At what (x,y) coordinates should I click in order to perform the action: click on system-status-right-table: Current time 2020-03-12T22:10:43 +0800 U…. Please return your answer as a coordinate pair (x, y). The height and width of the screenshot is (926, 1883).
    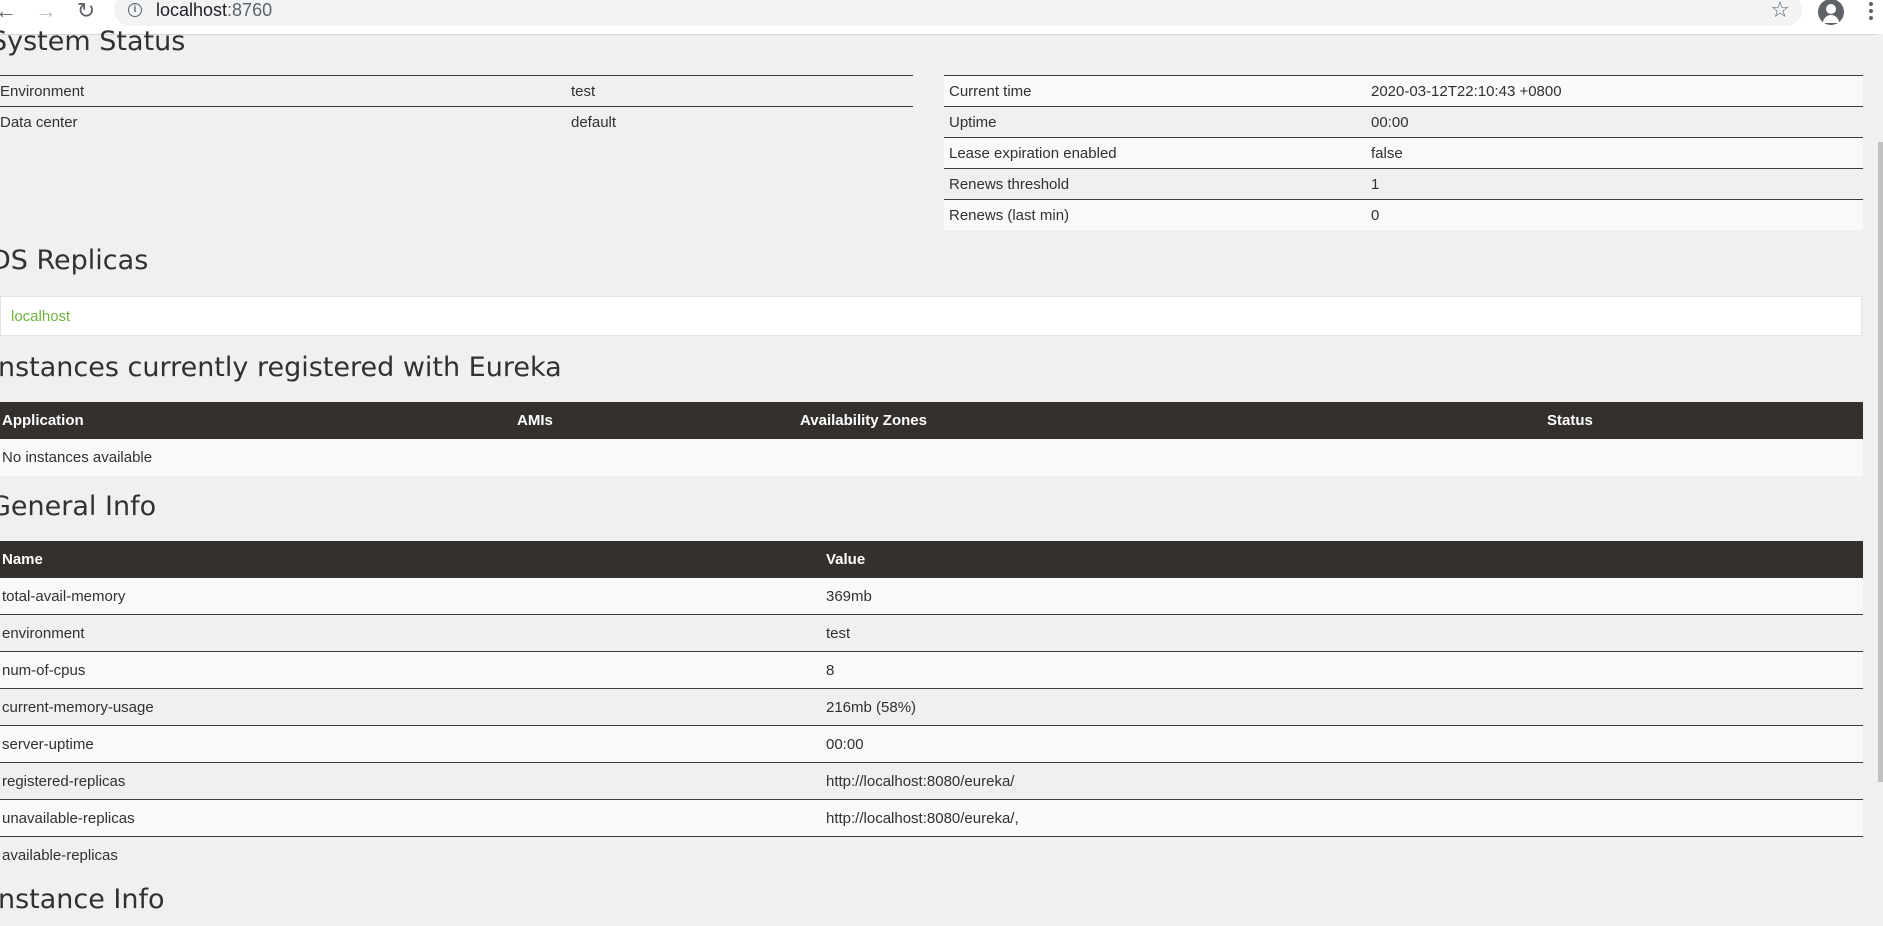
    Looking at the image, I should click on (1403, 152).